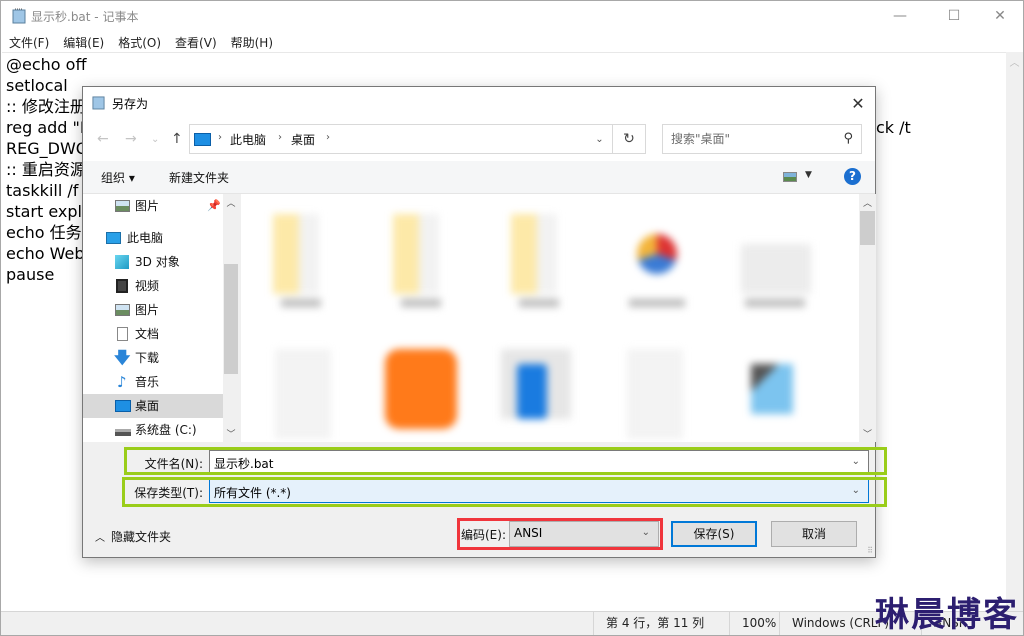 This screenshot has height=636, width=1024. I want to click on menu-format: 格式(O), so click(138, 42).